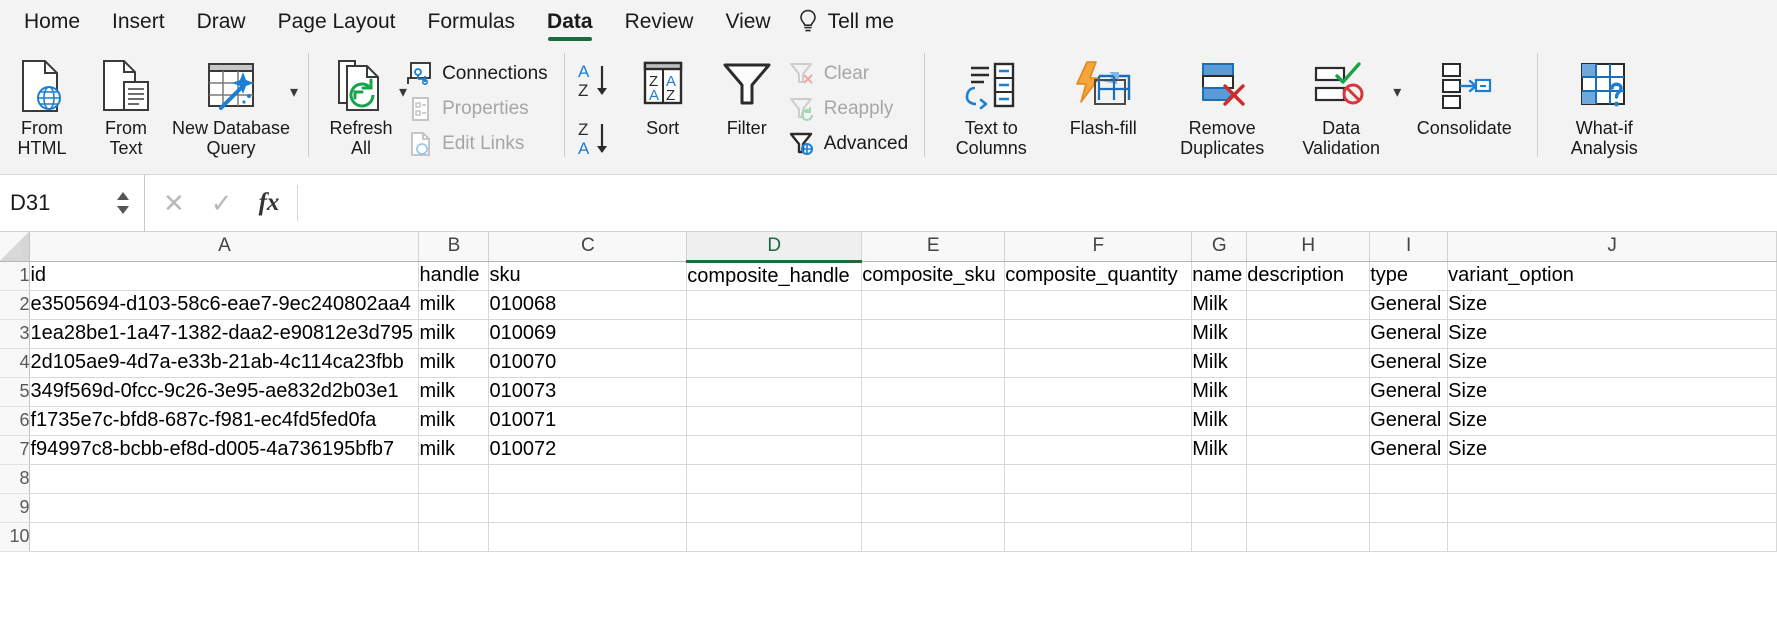 This screenshot has height=630, width=1777. What do you see at coordinates (1308, 537) in the screenshot?
I see `cell-H10` at bounding box center [1308, 537].